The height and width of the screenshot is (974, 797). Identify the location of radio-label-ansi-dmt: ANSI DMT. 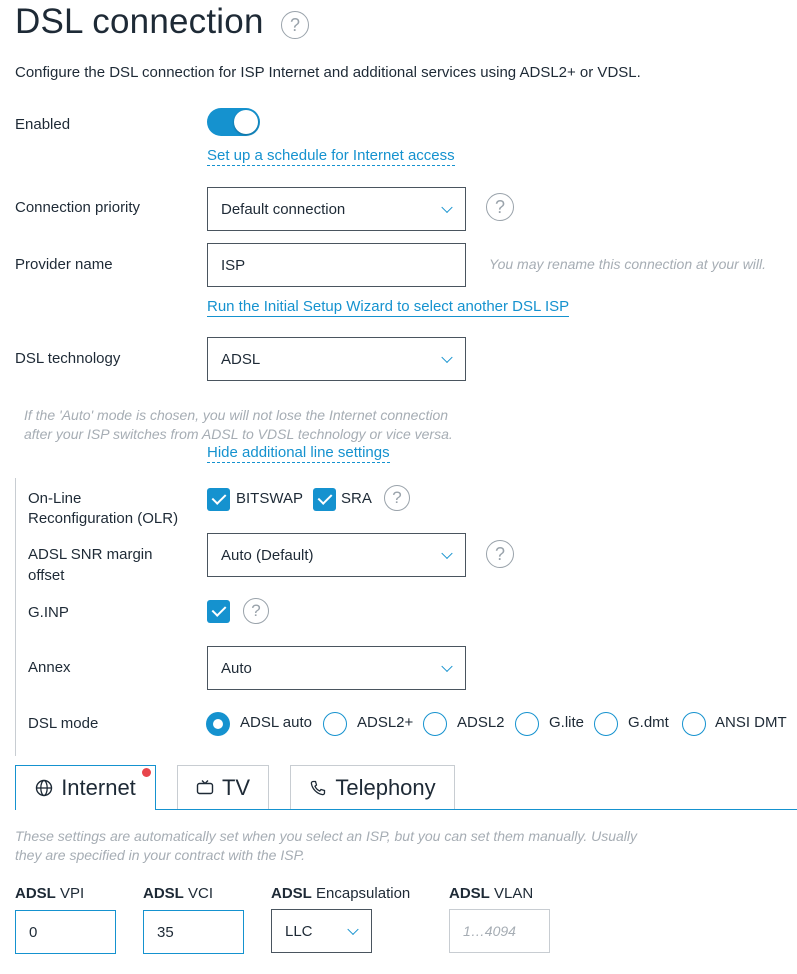
(751, 722).